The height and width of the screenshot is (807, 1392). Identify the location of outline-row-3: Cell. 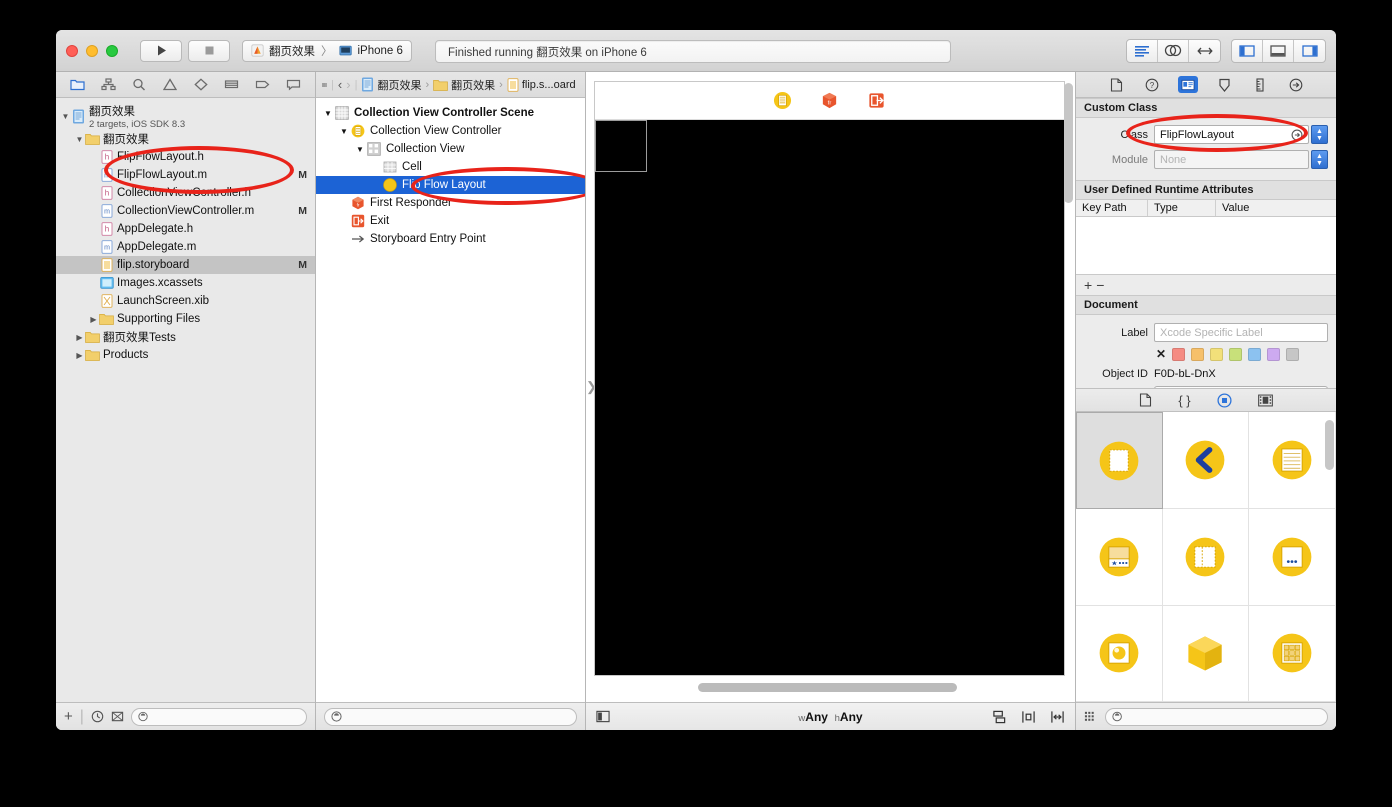
(450, 167).